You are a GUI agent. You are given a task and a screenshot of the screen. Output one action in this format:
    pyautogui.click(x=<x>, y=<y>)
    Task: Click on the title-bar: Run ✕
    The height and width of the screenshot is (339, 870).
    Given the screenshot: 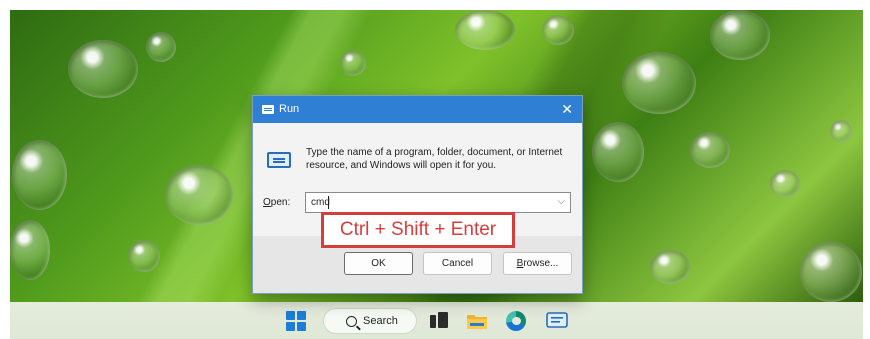 What is the action you would take?
    pyautogui.click(x=417, y=109)
    